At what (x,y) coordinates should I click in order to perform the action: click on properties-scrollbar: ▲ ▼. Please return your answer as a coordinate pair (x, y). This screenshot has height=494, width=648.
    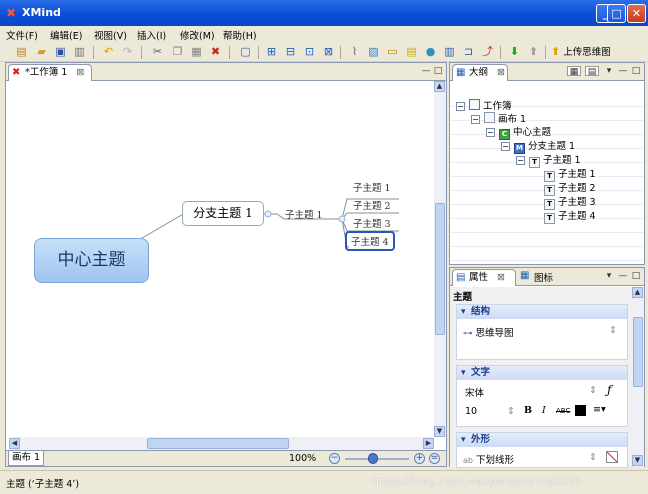
    Looking at the image, I should click on (638, 377).